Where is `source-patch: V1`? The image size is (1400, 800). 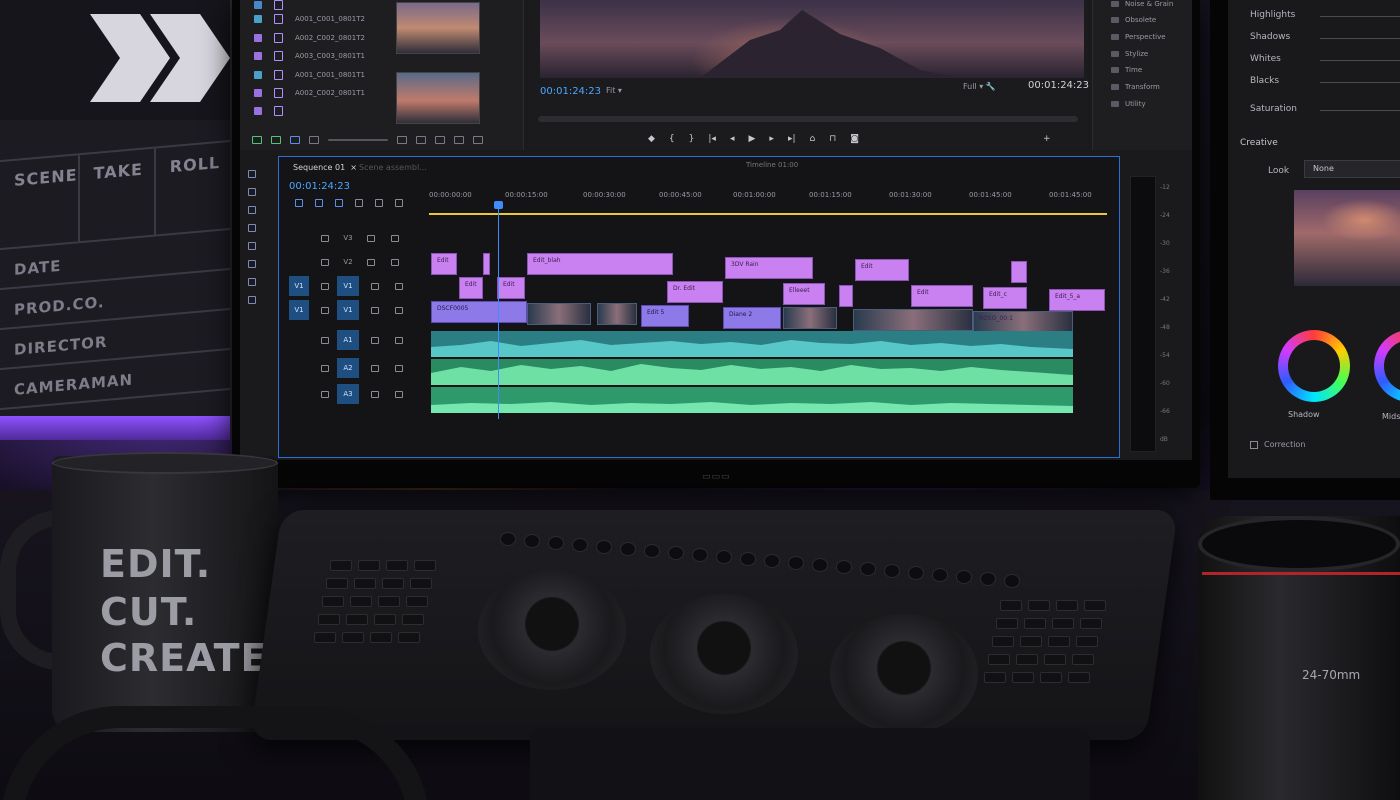
source-patch: V1 is located at coordinates (299, 310).